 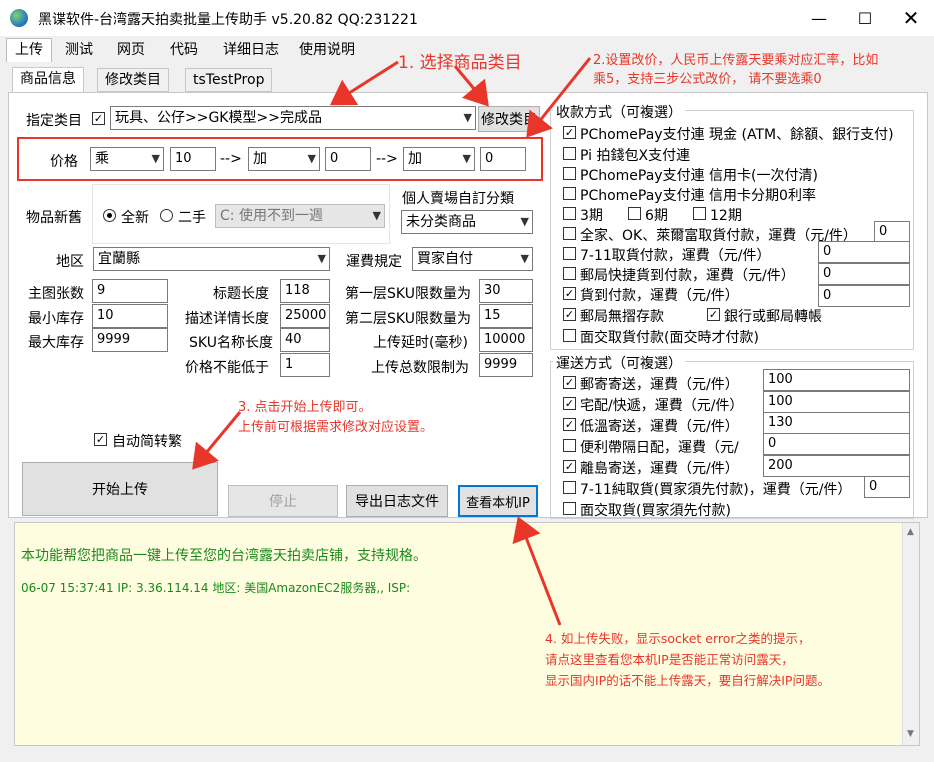 What do you see at coordinates (559, 97) in the screenshot?
I see `arrow-step2` at bounding box center [559, 97].